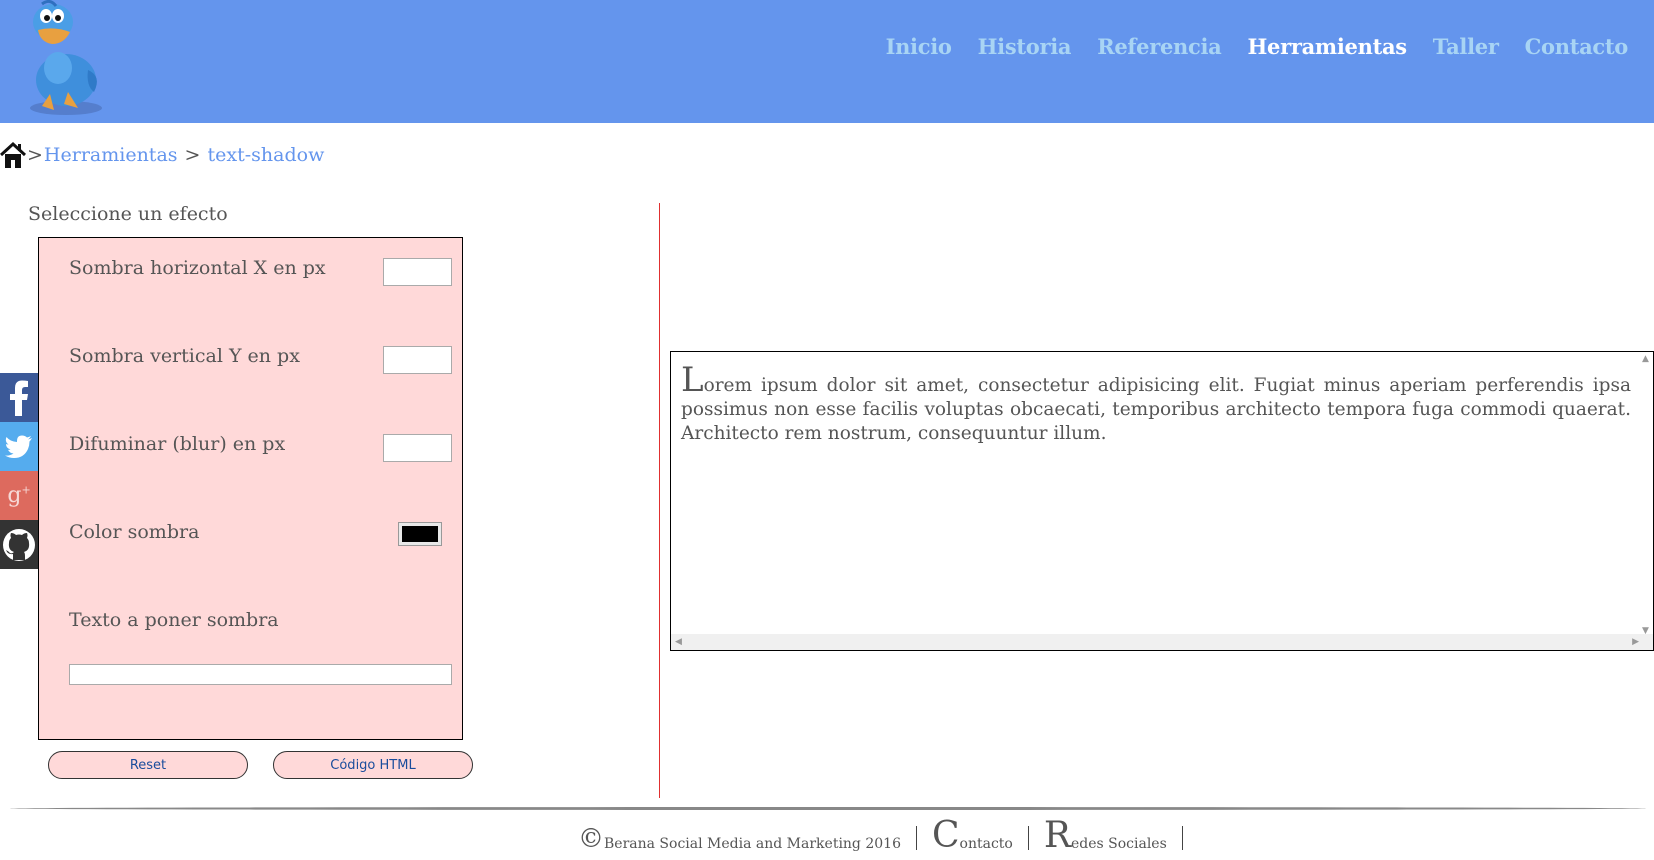 This screenshot has width=1654, height=860. I want to click on nav-referencia: Referencia, so click(1159, 46).